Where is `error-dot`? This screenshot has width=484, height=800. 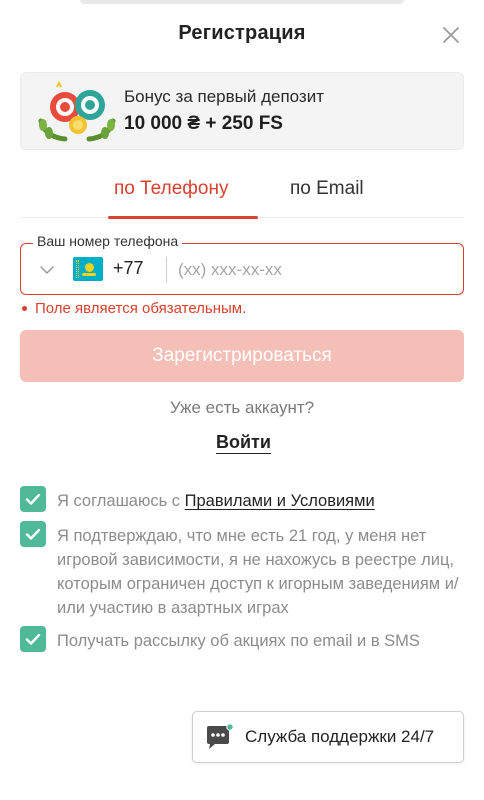
error-dot is located at coordinates (24, 308).